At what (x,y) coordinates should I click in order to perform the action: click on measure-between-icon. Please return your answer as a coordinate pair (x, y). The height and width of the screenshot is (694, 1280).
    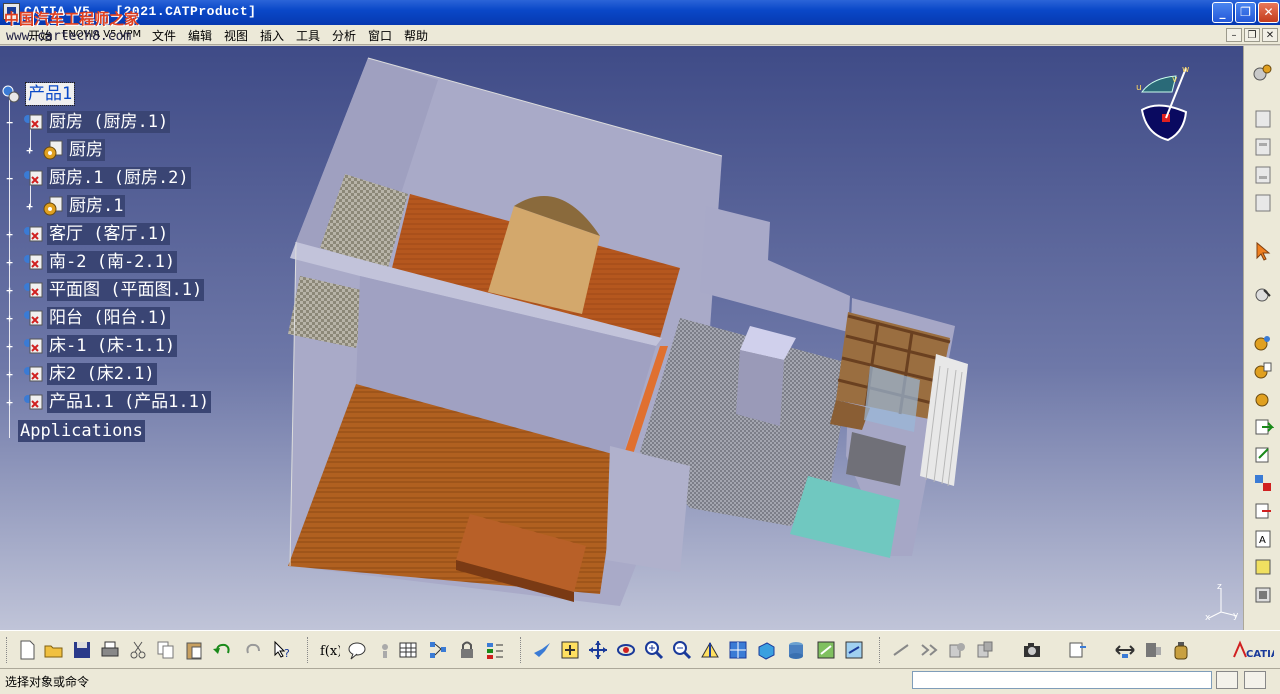
    Looking at the image, I should click on (901, 650).